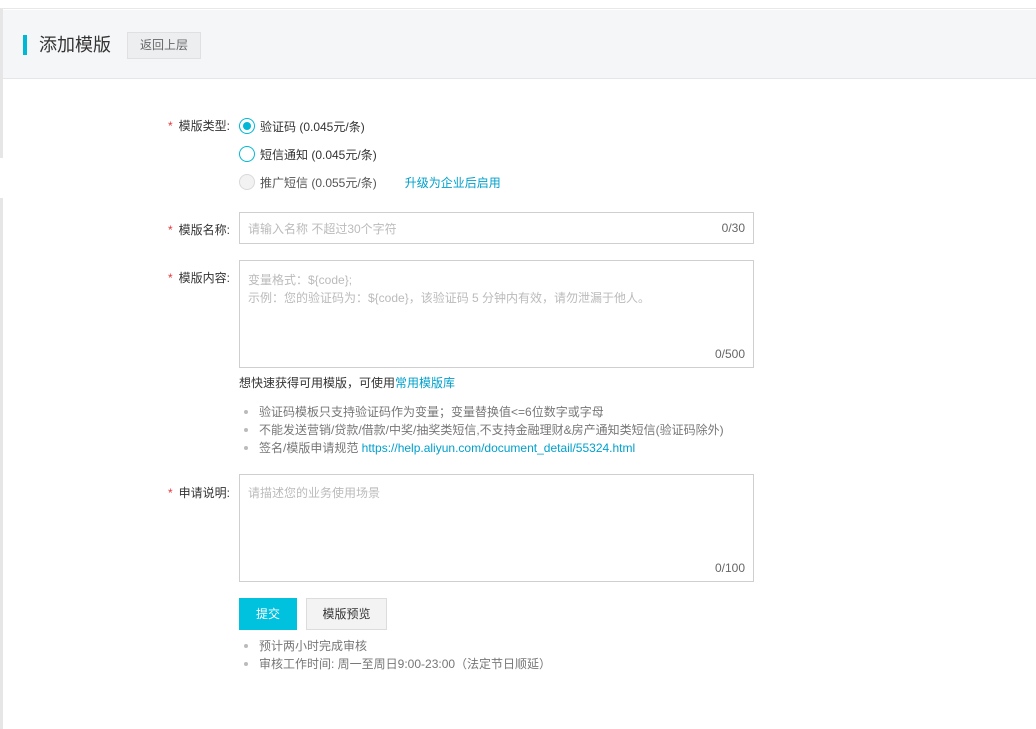 The height and width of the screenshot is (729, 1036). I want to click on application-desc-placeholder: 请描述您的业务使用场景, so click(314, 493).